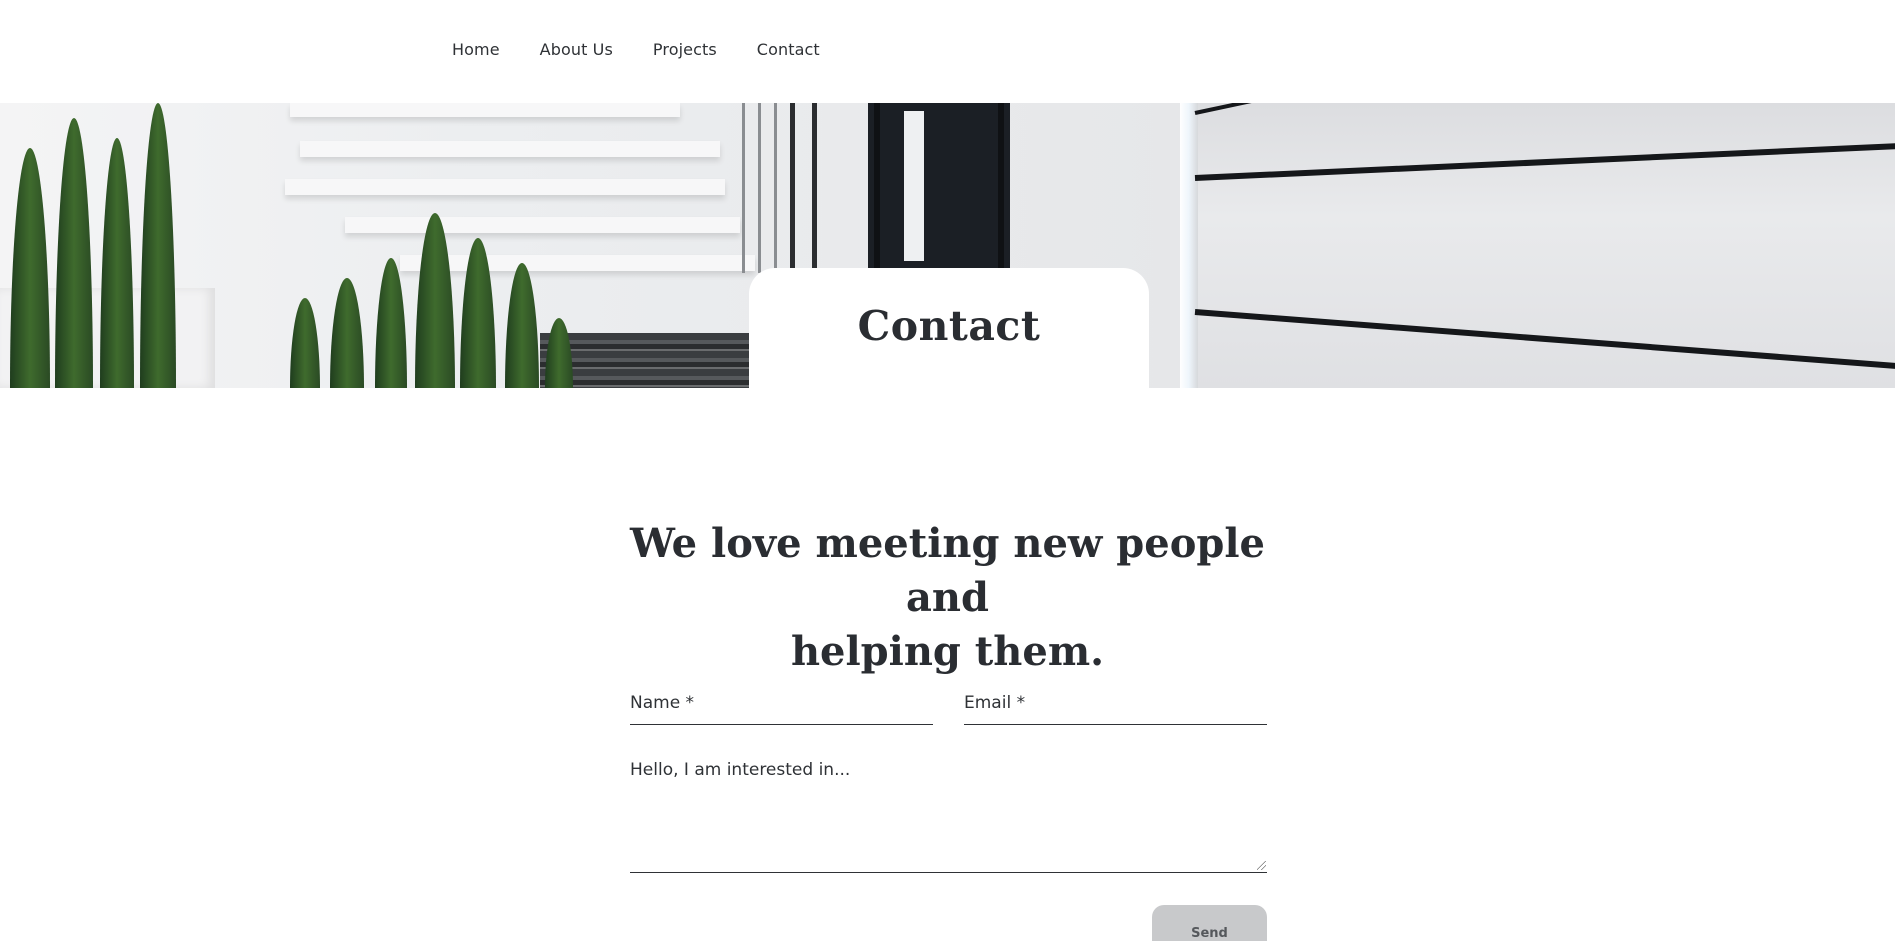 Image resolution: width=1895 pixels, height=941 pixels. What do you see at coordinates (788, 49) in the screenshot?
I see `nav-contact-link: Contact` at bounding box center [788, 49].